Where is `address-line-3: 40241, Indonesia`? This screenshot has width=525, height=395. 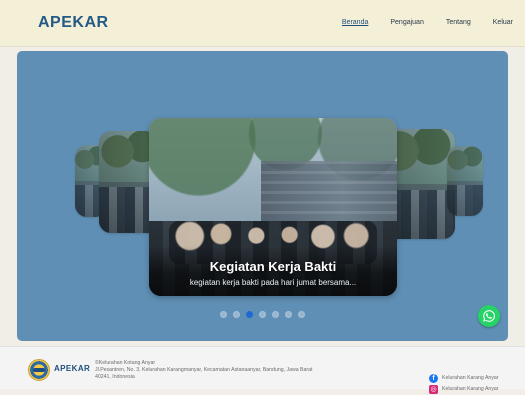
address-line-3: 40241, Indonesia is located at coordinates (115, 377).